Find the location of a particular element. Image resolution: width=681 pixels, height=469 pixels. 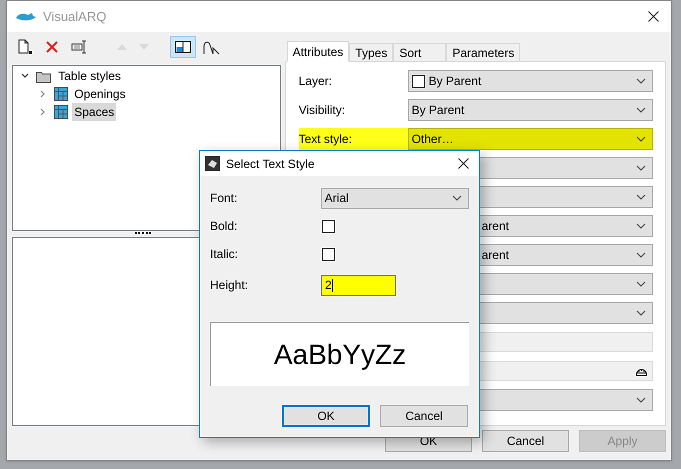

field-label: Layer: is located at coordinates (315, 81).